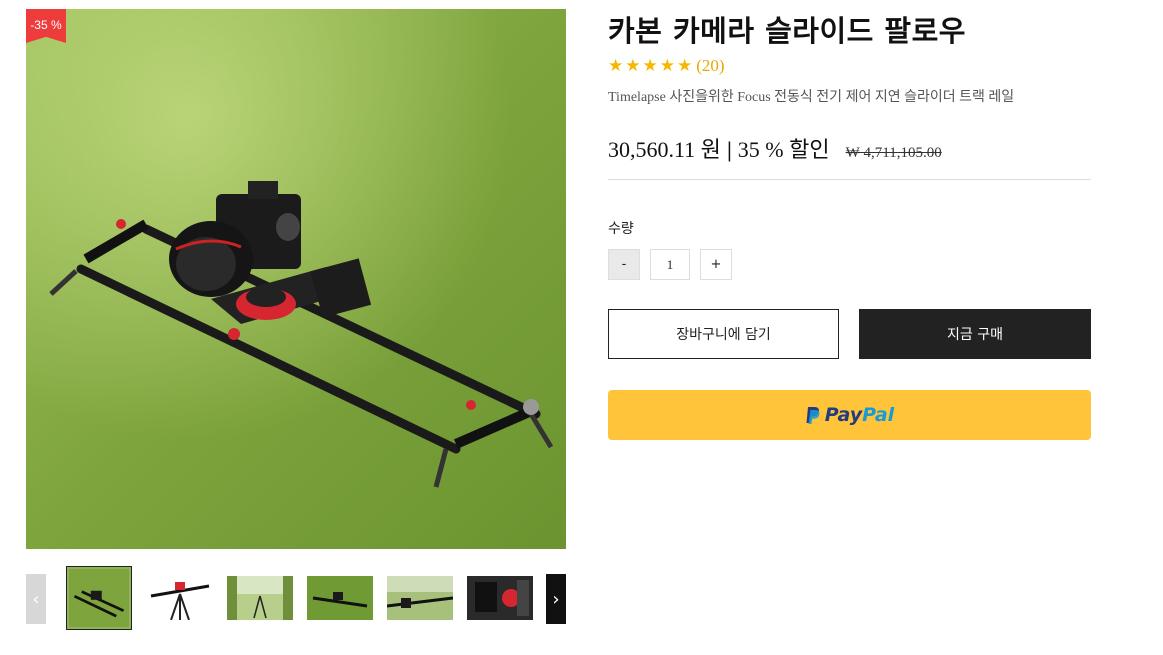 This screenshot has width=1163, height=655. What do you see at coordinates (723, 334) in the screenshot?
I see `add-to-cart-button: 장바구니에 담기` at bounding box center [723, 334].